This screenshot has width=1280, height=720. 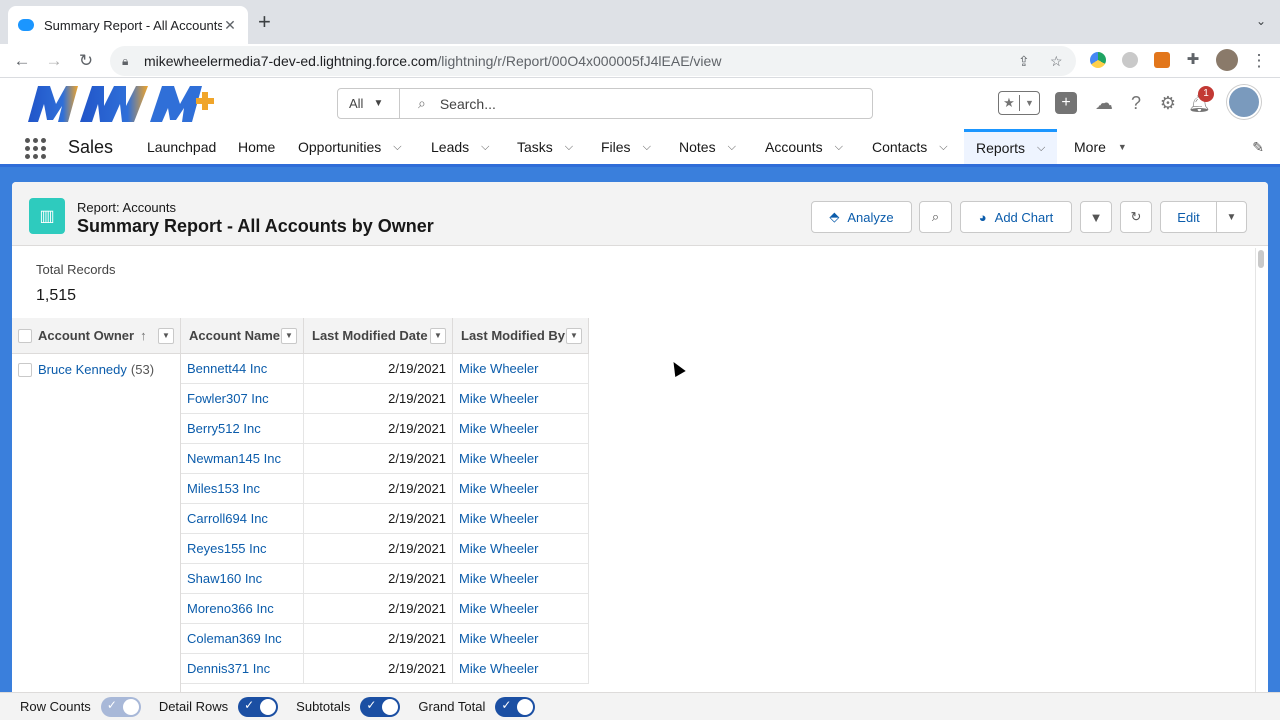 What do you see at coordinates (1258, 147) in the screenshot?
I see `edit-nav-pencil-icon: ✎` at bounding box center [1258, 147].